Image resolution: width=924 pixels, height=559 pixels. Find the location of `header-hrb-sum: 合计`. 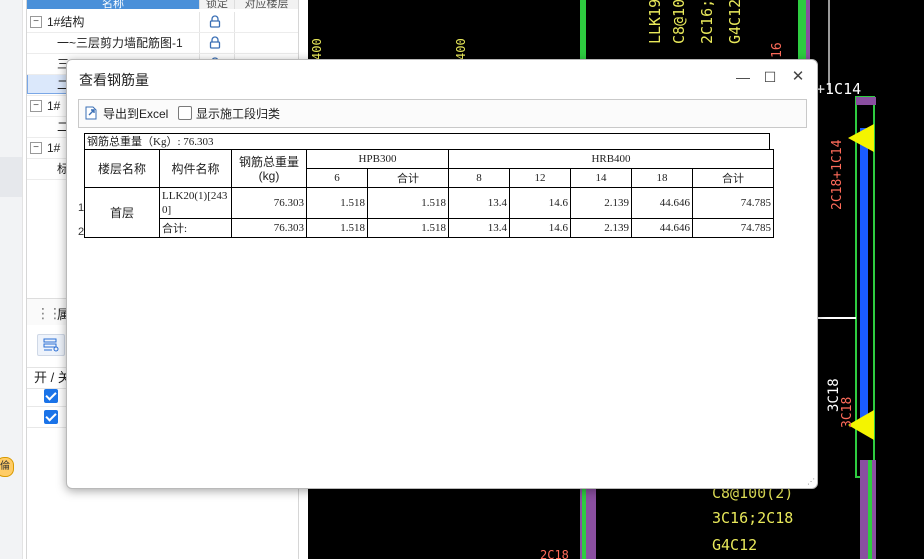

header-hrb-sum: 合计 is located at coordinates (733, 178).